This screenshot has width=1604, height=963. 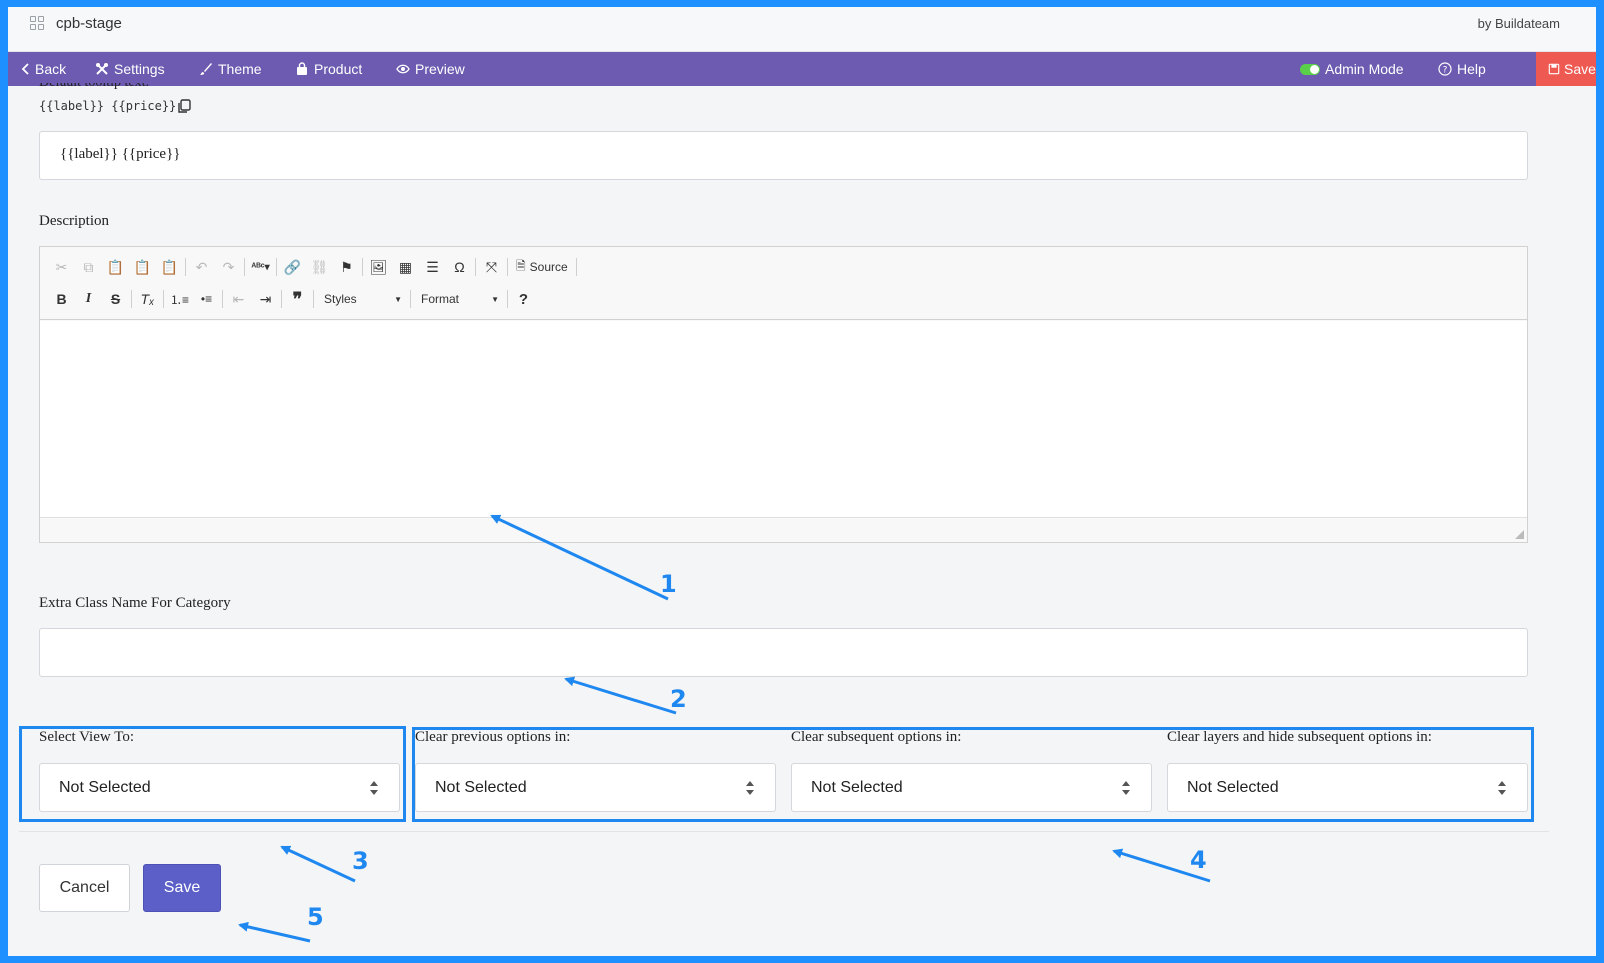 What do you see at coordinates (206, 69) in the screenshot?
I see `brush-icon` at bounding box center [206, 69].